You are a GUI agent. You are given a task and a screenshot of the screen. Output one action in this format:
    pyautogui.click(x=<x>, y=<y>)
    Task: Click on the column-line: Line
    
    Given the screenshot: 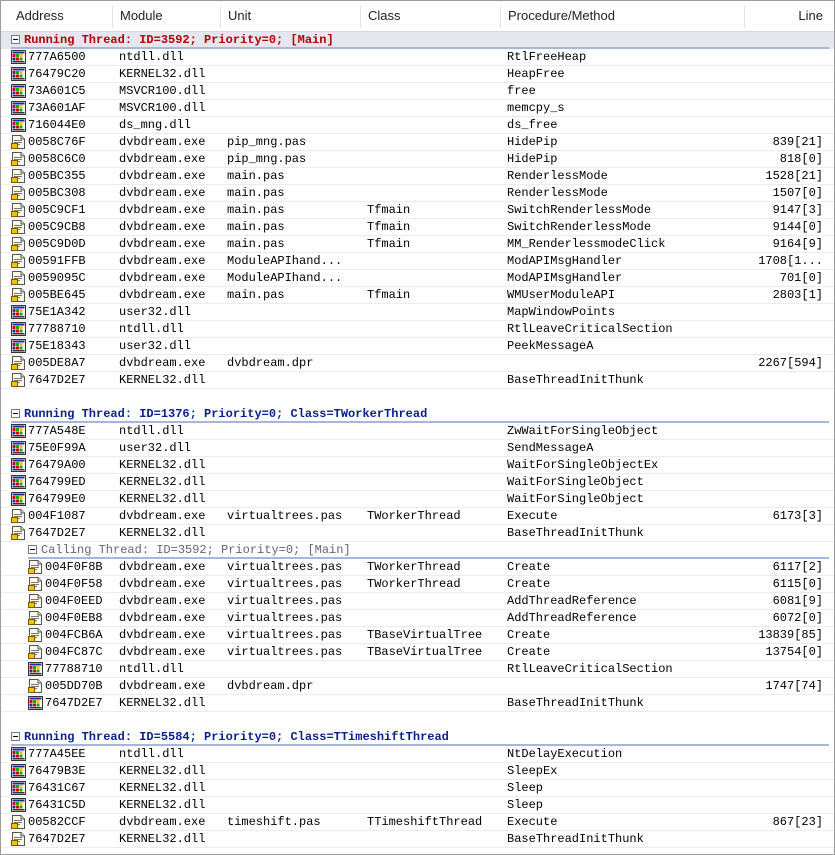 What is the action you would take?
    pyautogui.click(x=784, y=16)
    